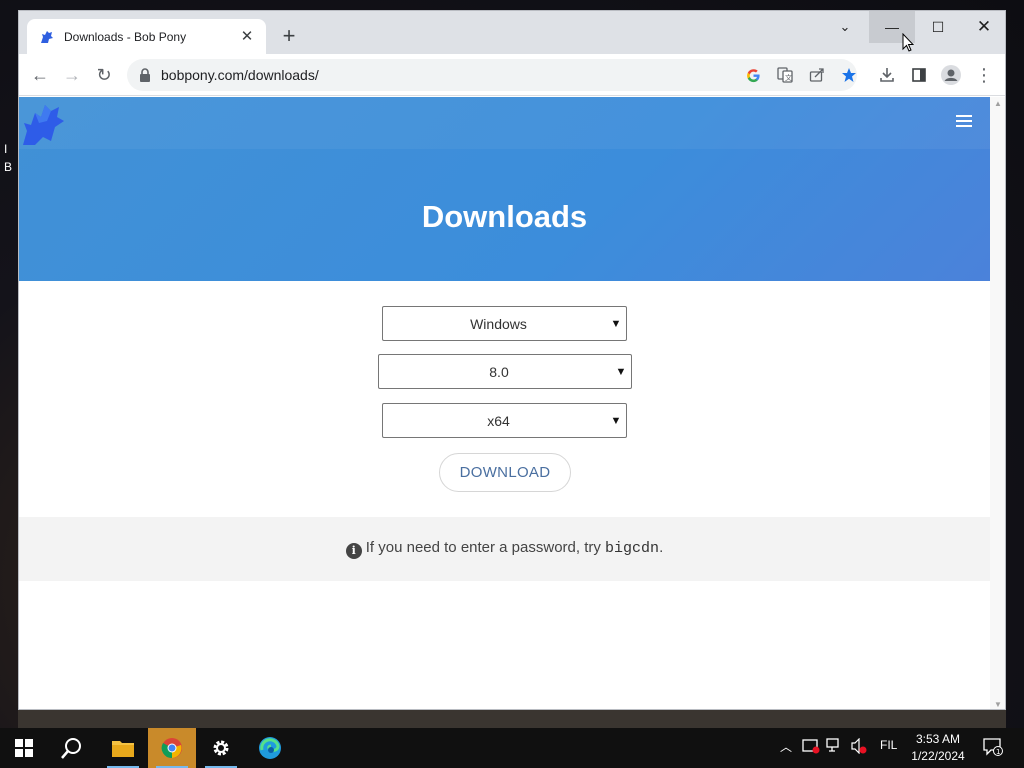 This screenshot has height=768, width=1024. I want to click on architecture-select: x64 ▼, so click(504, 420).